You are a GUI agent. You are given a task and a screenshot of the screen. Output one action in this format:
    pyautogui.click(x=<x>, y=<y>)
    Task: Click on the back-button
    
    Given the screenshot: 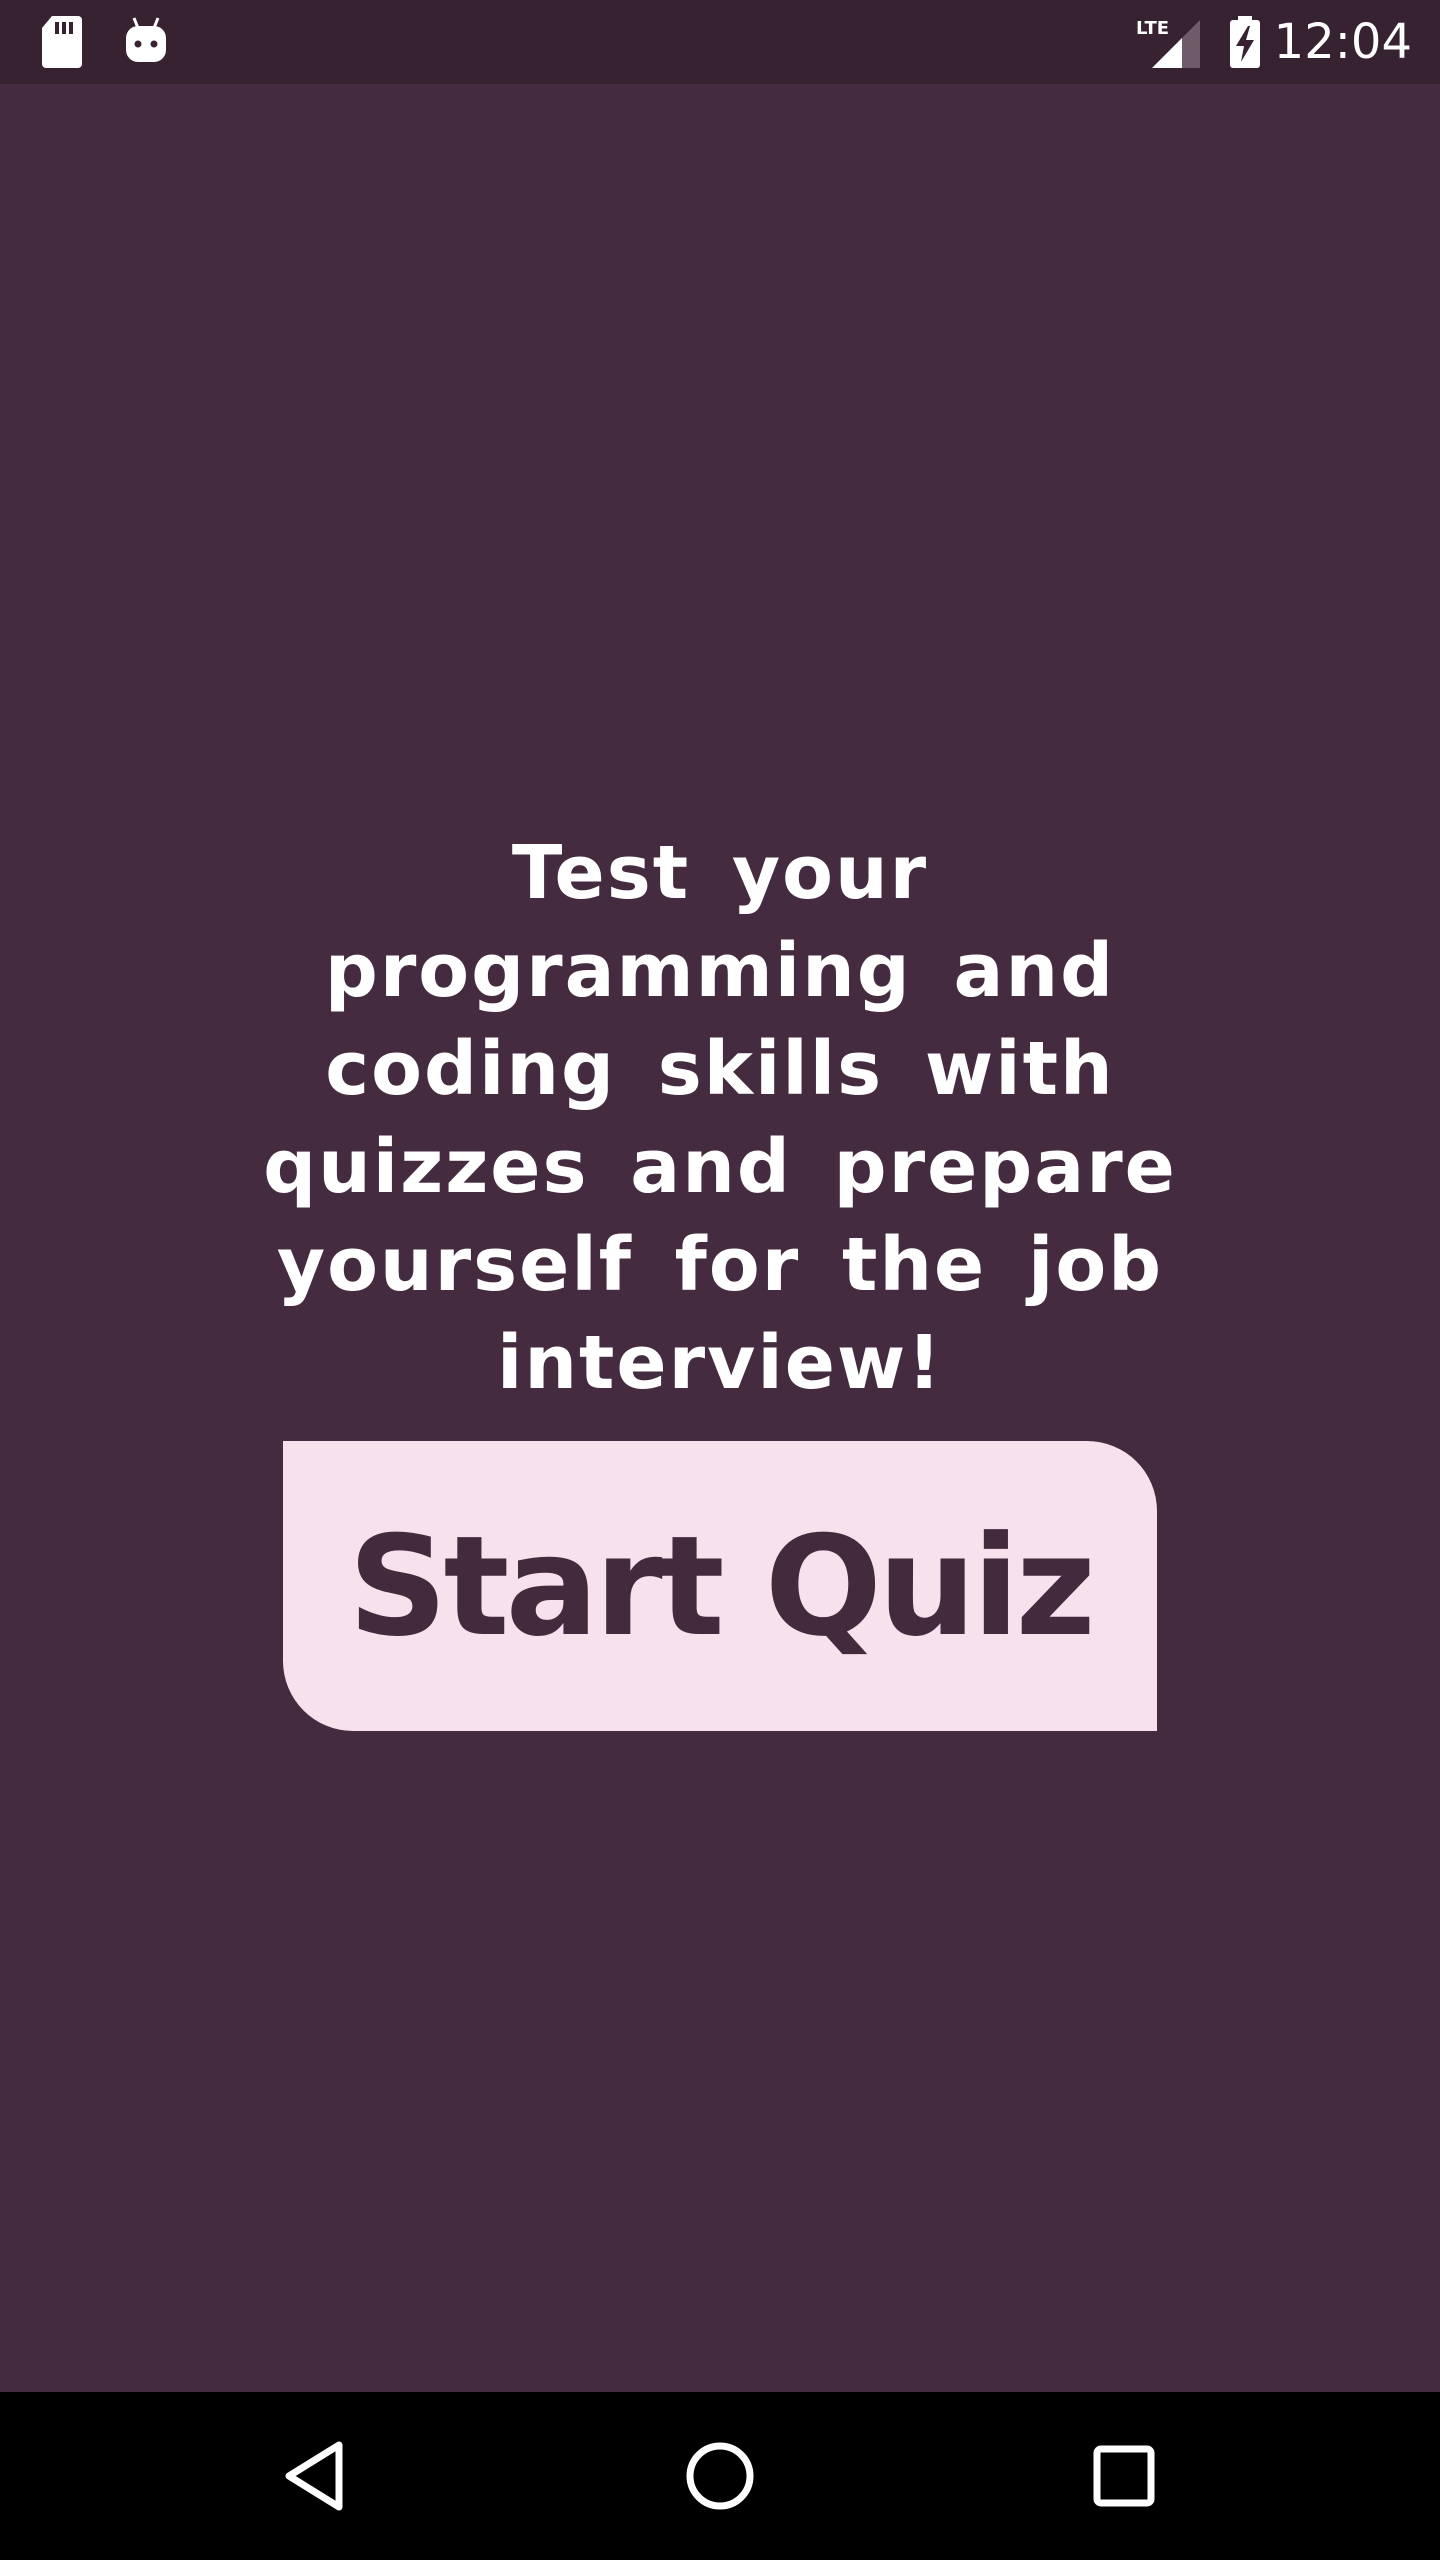 What is the action you would take?
    pyautogui.click(x=316, y=2476)
    